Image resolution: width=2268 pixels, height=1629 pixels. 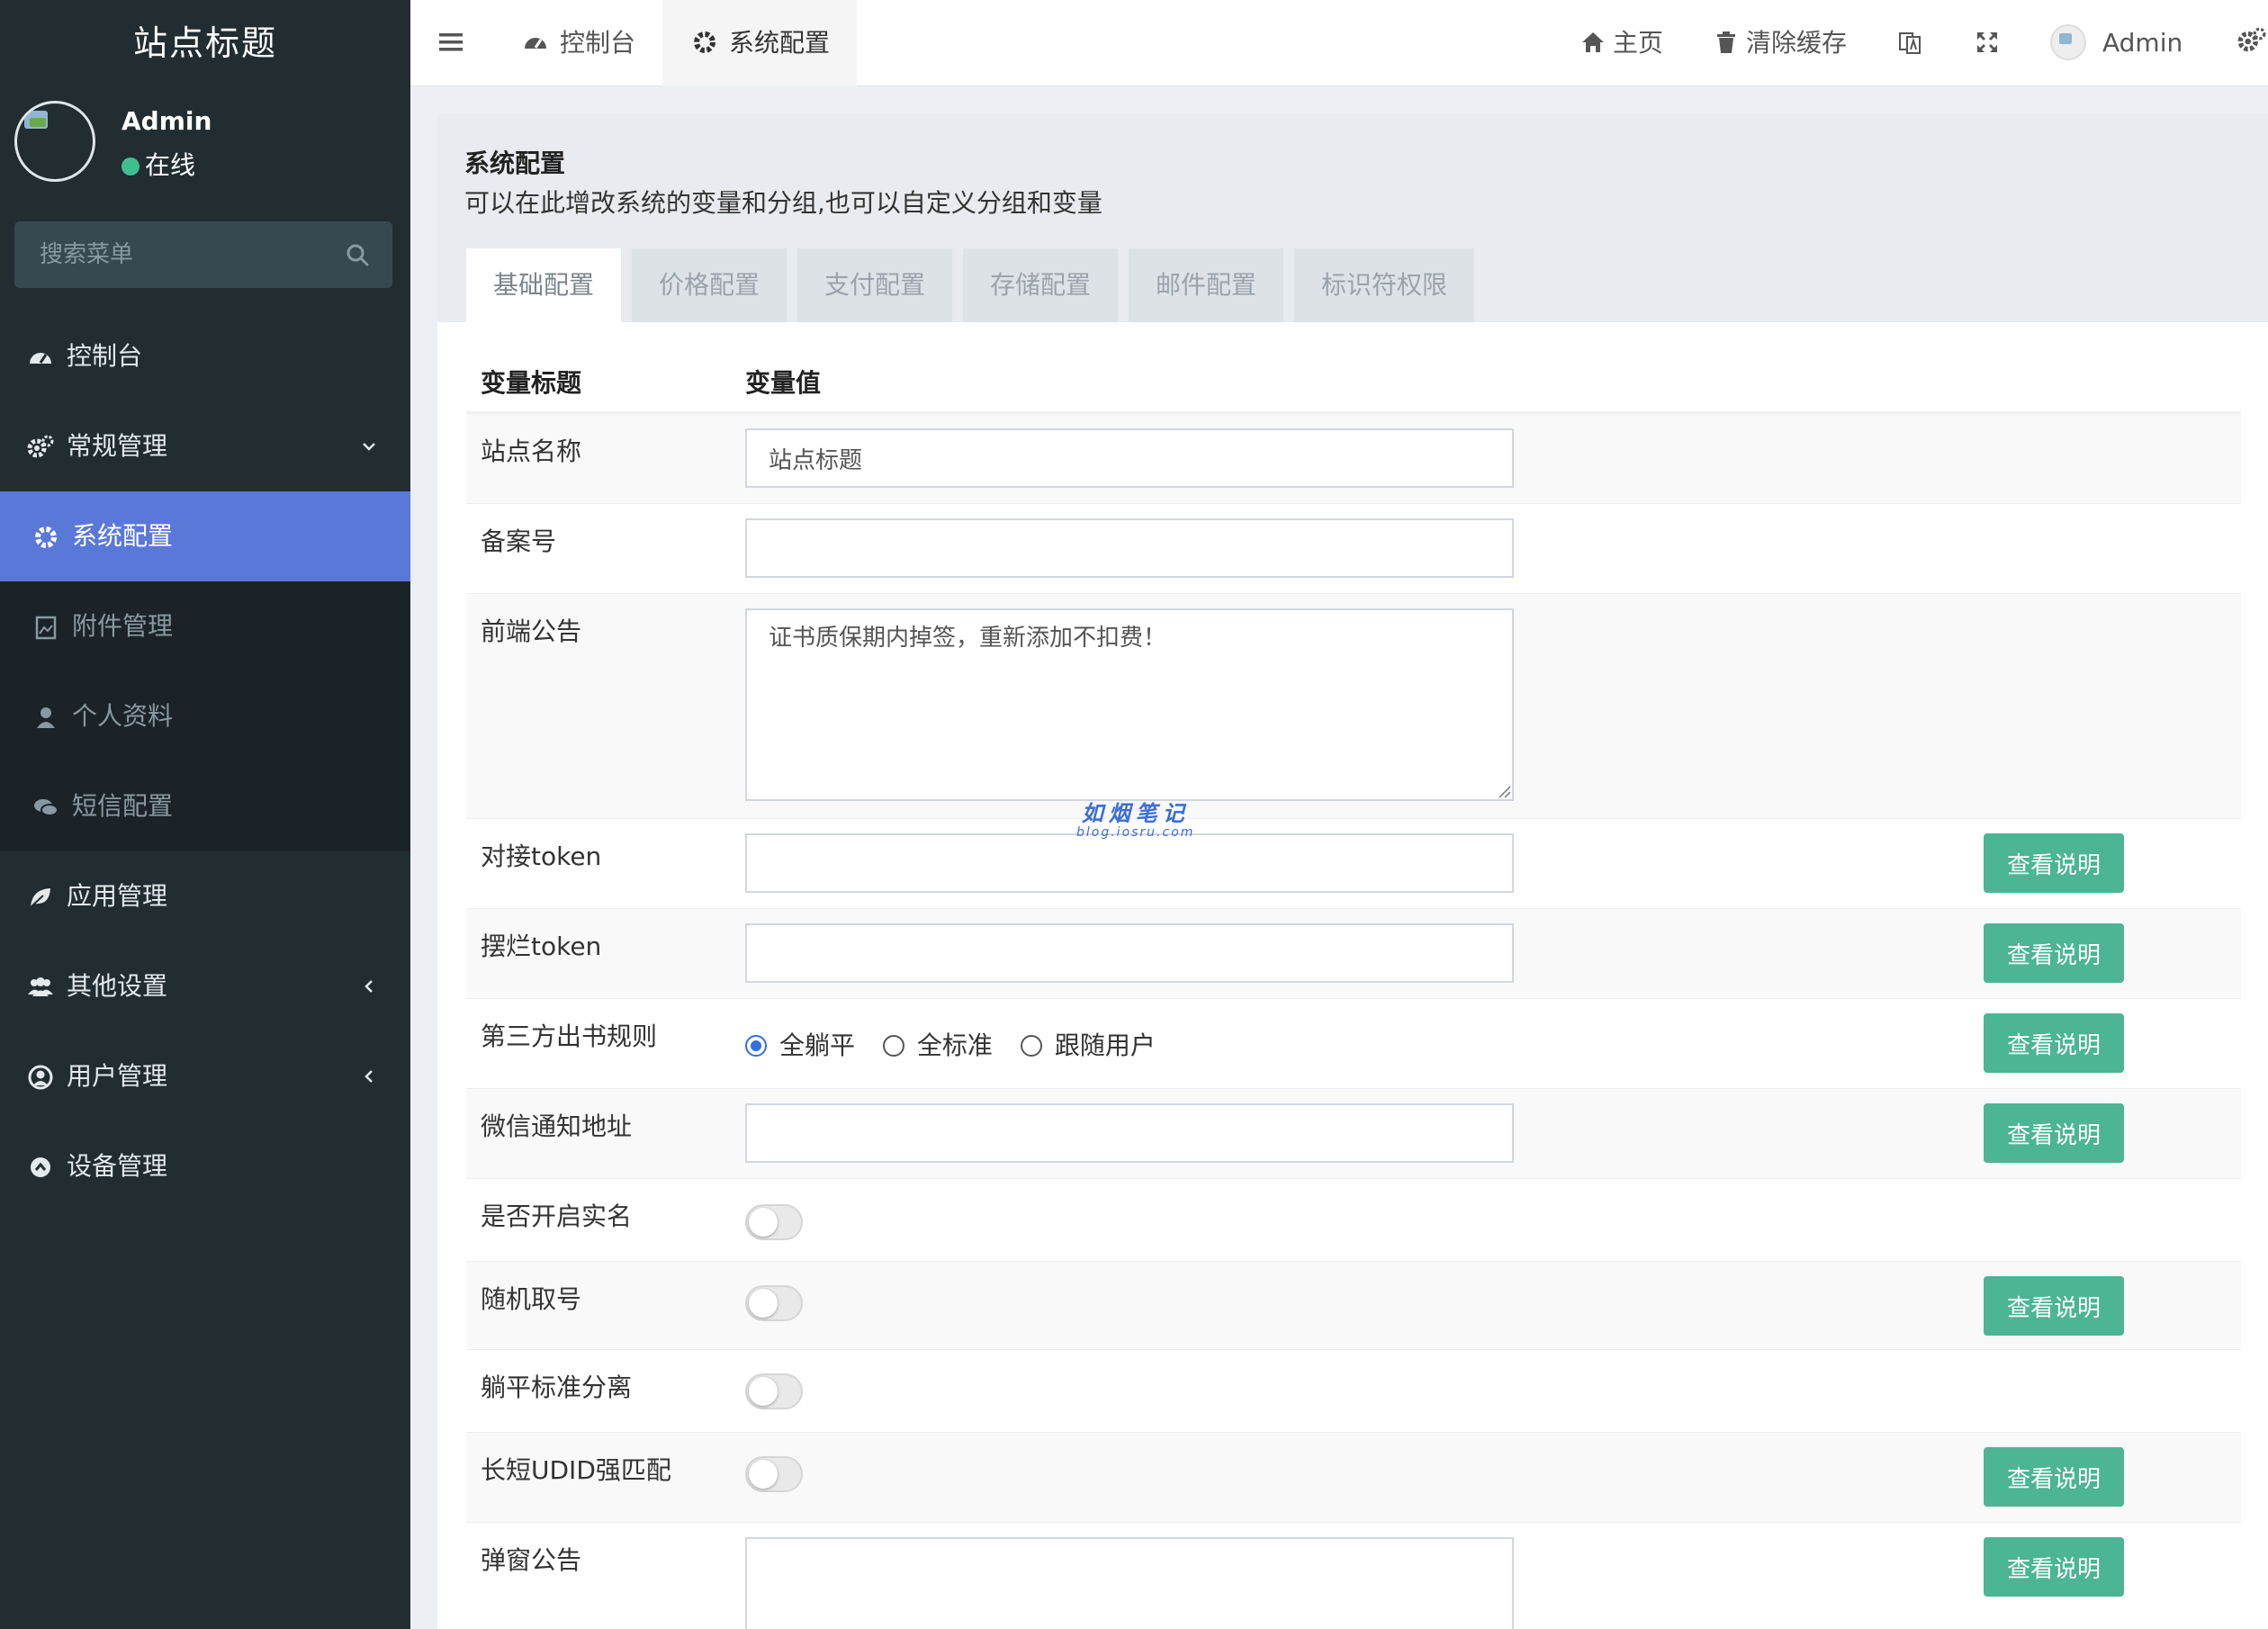 I want to click on chevron-circle-up-icon, so click(x=40, y=1167).